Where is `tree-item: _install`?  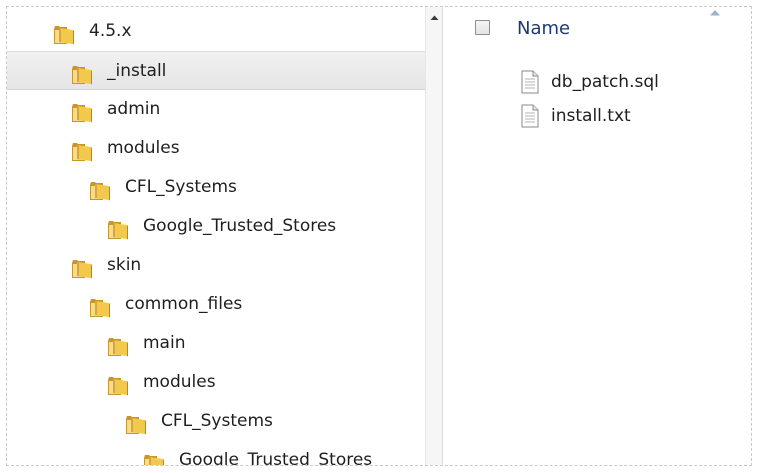 tree-item: _install is located at coordinates (216, 70).